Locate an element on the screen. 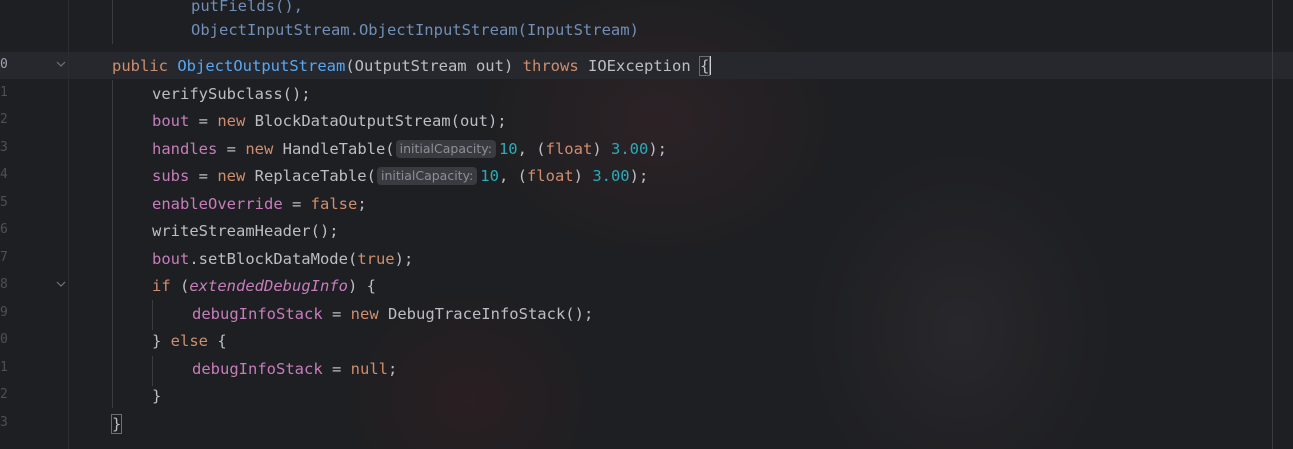 The height and width of the screenshot is (449, 1293). code-text: } else { is located at coordinates (189, 341).